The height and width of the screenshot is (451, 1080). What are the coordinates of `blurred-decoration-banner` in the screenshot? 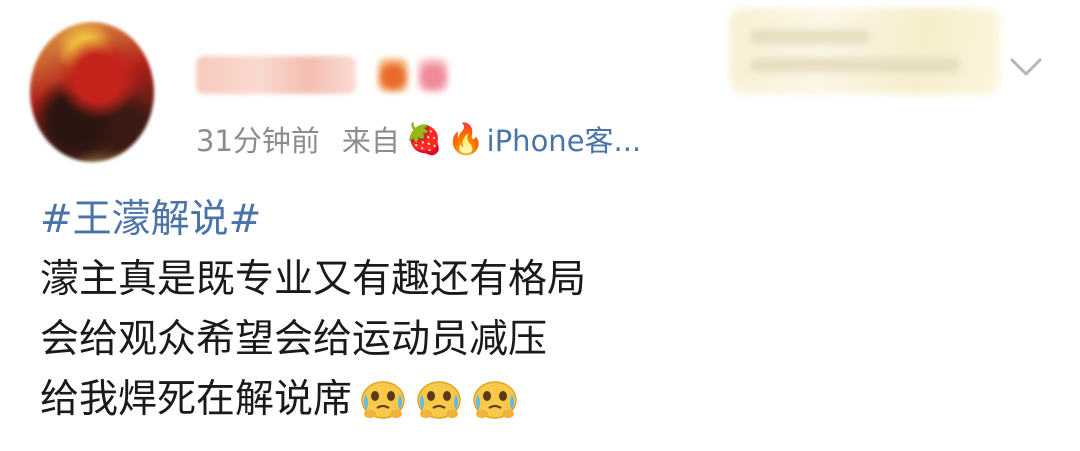 It's located at (865, 51).